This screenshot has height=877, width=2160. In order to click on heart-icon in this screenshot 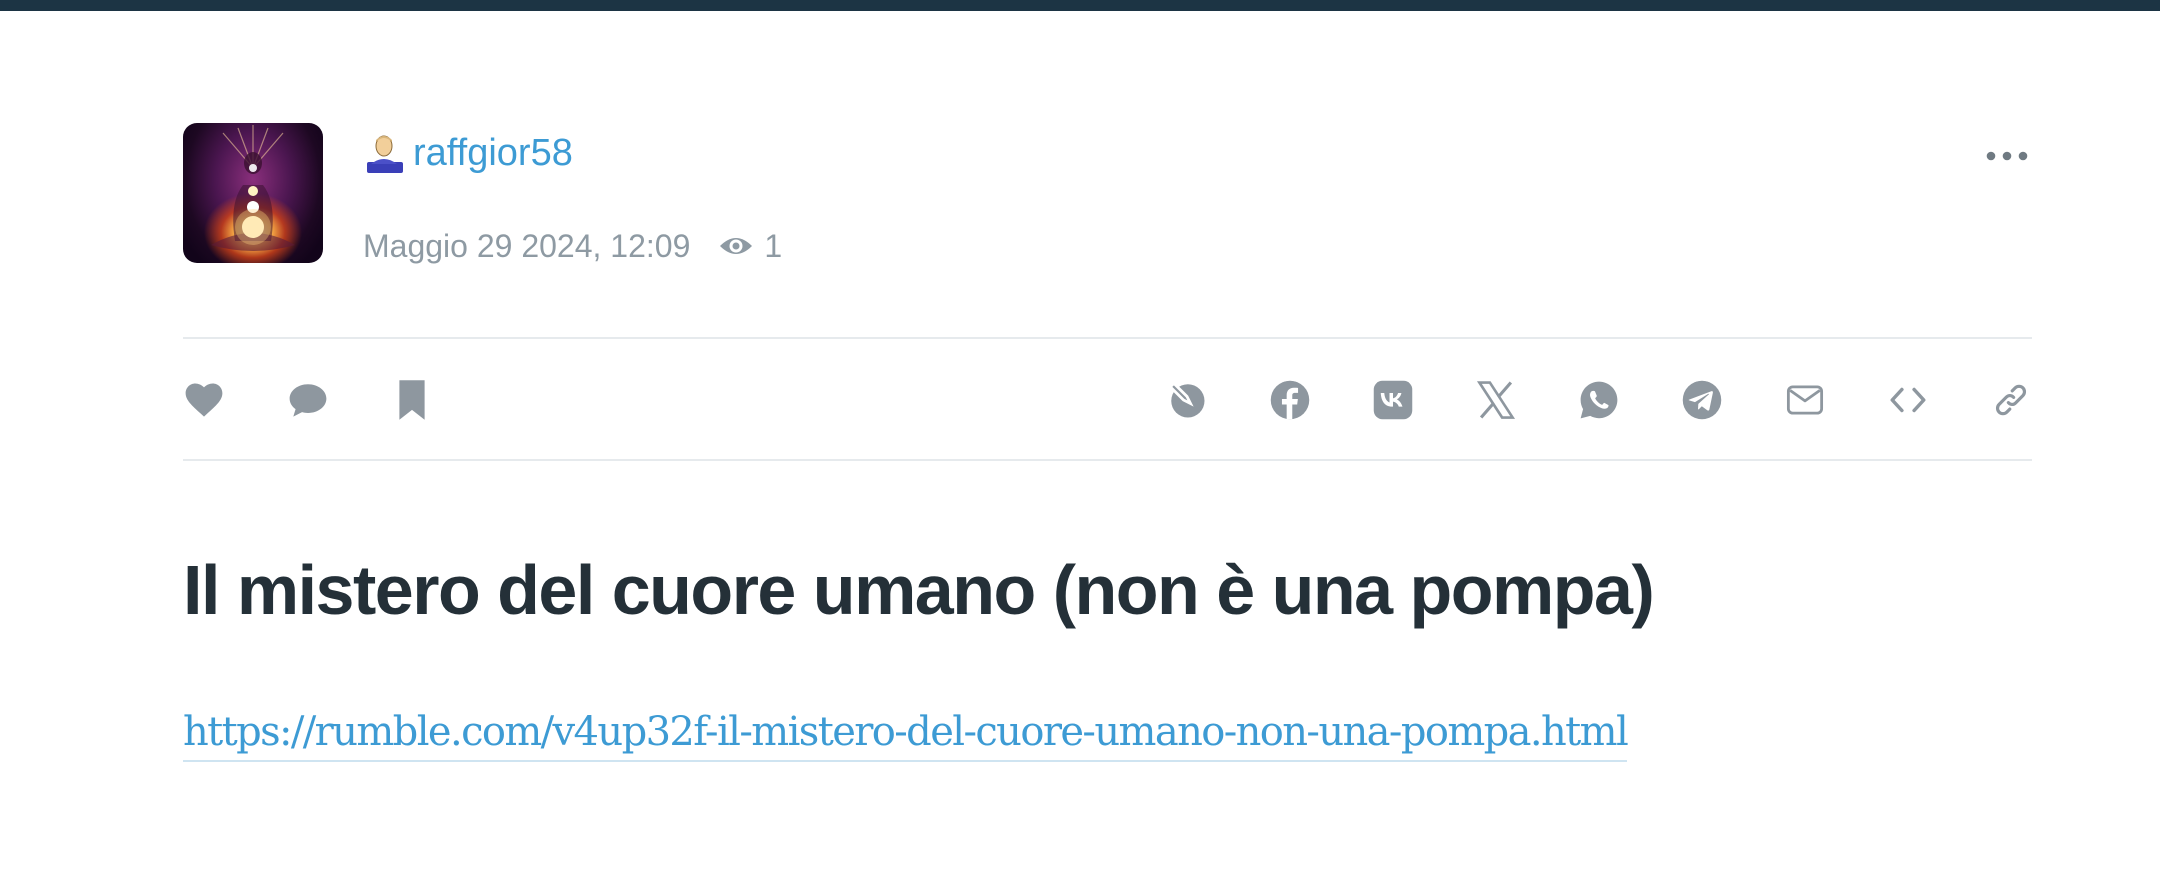, I will do `click(204, 400)`.